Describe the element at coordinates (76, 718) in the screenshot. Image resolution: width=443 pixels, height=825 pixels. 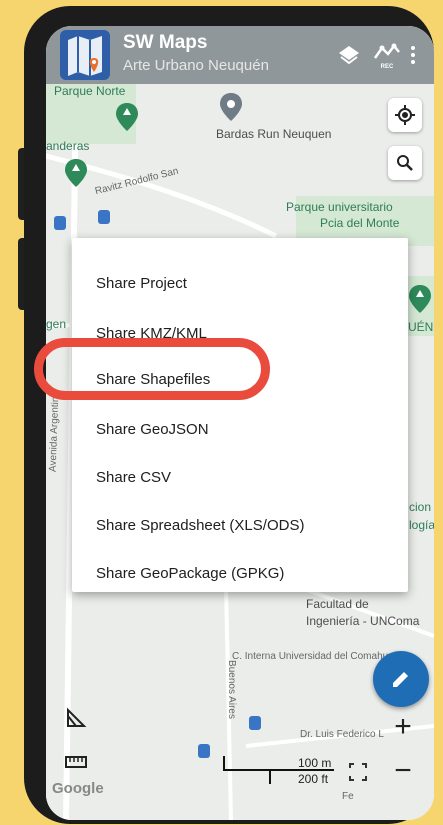
I see `measure-angle-icon` at that location.